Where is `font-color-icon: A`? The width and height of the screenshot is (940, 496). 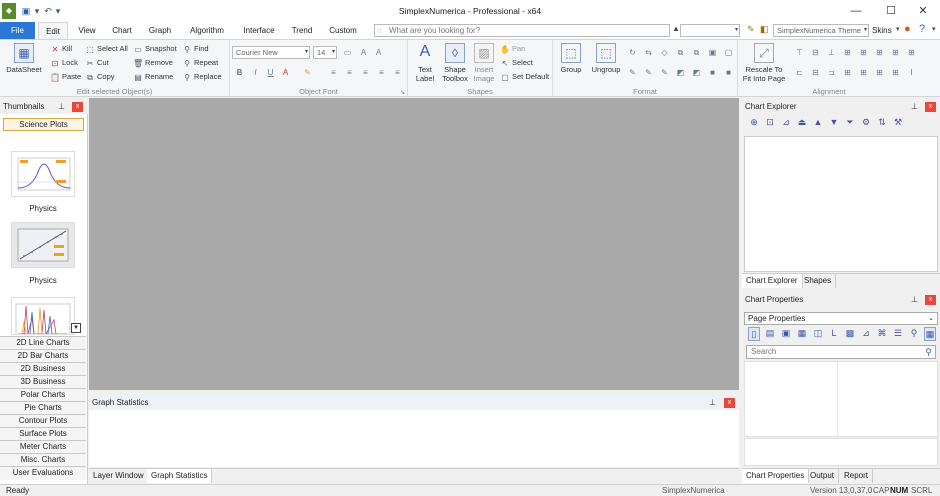
font-color-icon: A is located at coordinates (285, 73).